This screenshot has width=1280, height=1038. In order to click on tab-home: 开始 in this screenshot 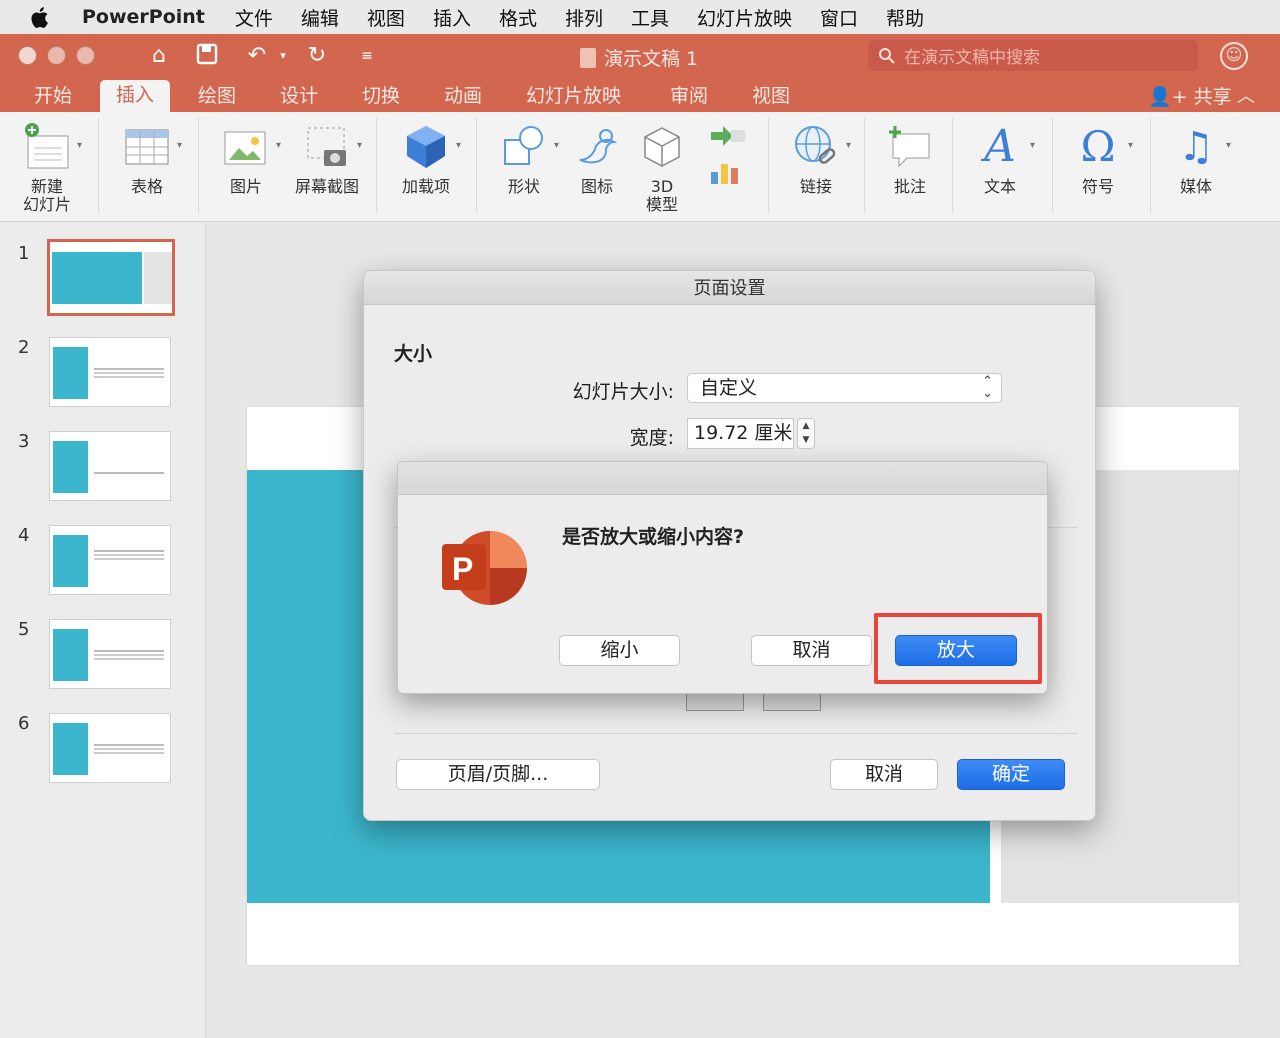, I will do `click(53, 97)`.